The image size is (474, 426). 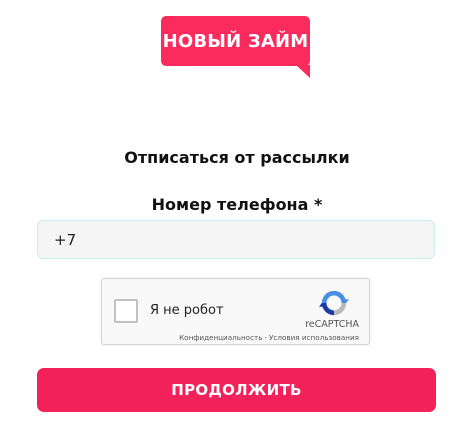 I want to click on continue-button: ПРОДОЛЖИТЬ, so click(x=236, y=390).